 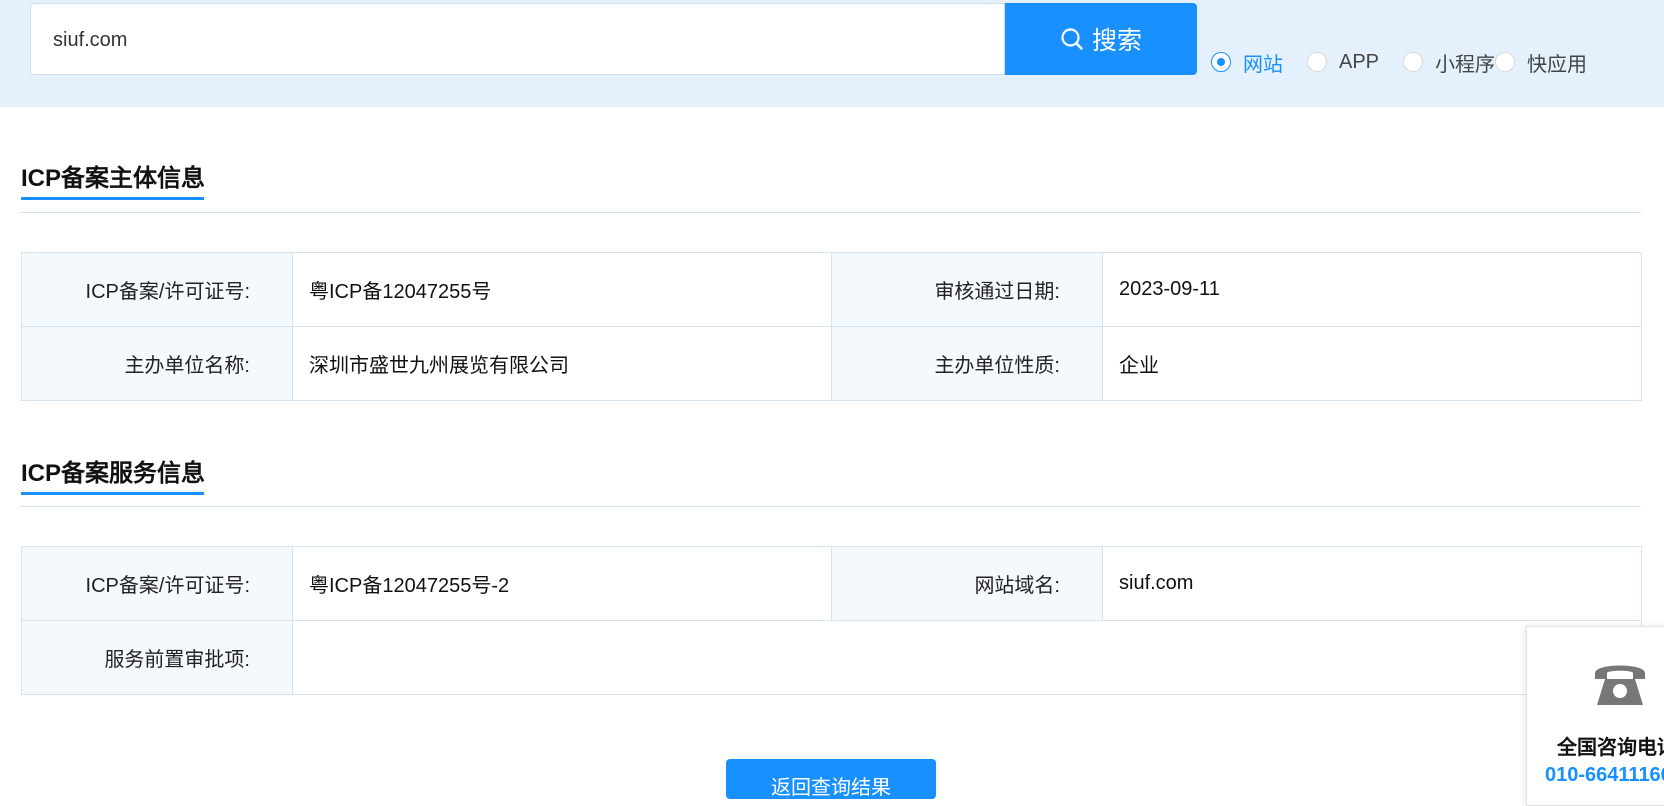 I want to click on back-to-results-button: 返回查询结果, so click(x=831, y=779).